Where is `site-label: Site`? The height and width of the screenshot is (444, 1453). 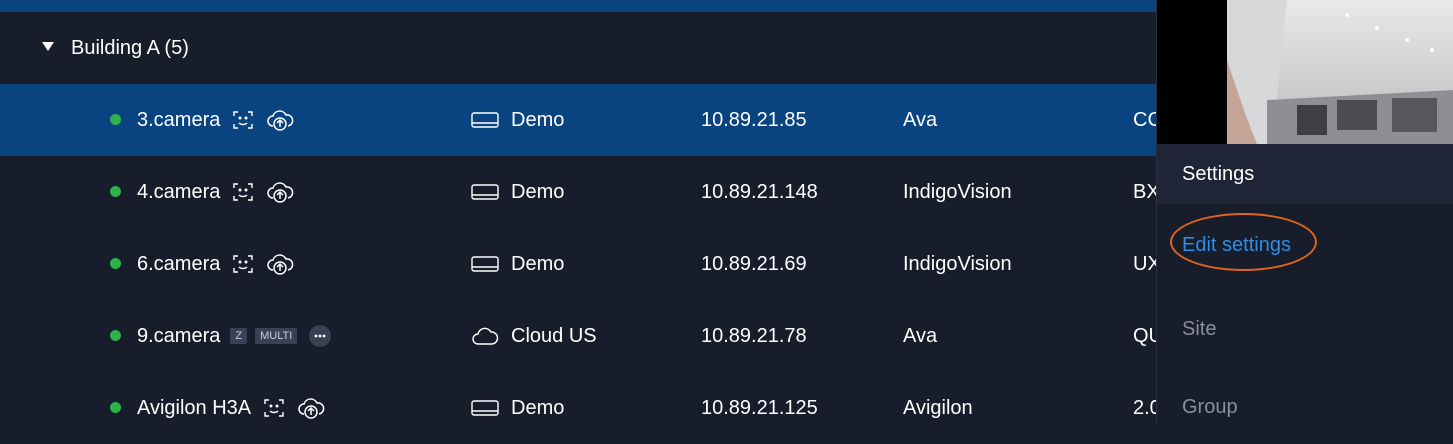
site-label: Site is located at coordinates (1199, 329).